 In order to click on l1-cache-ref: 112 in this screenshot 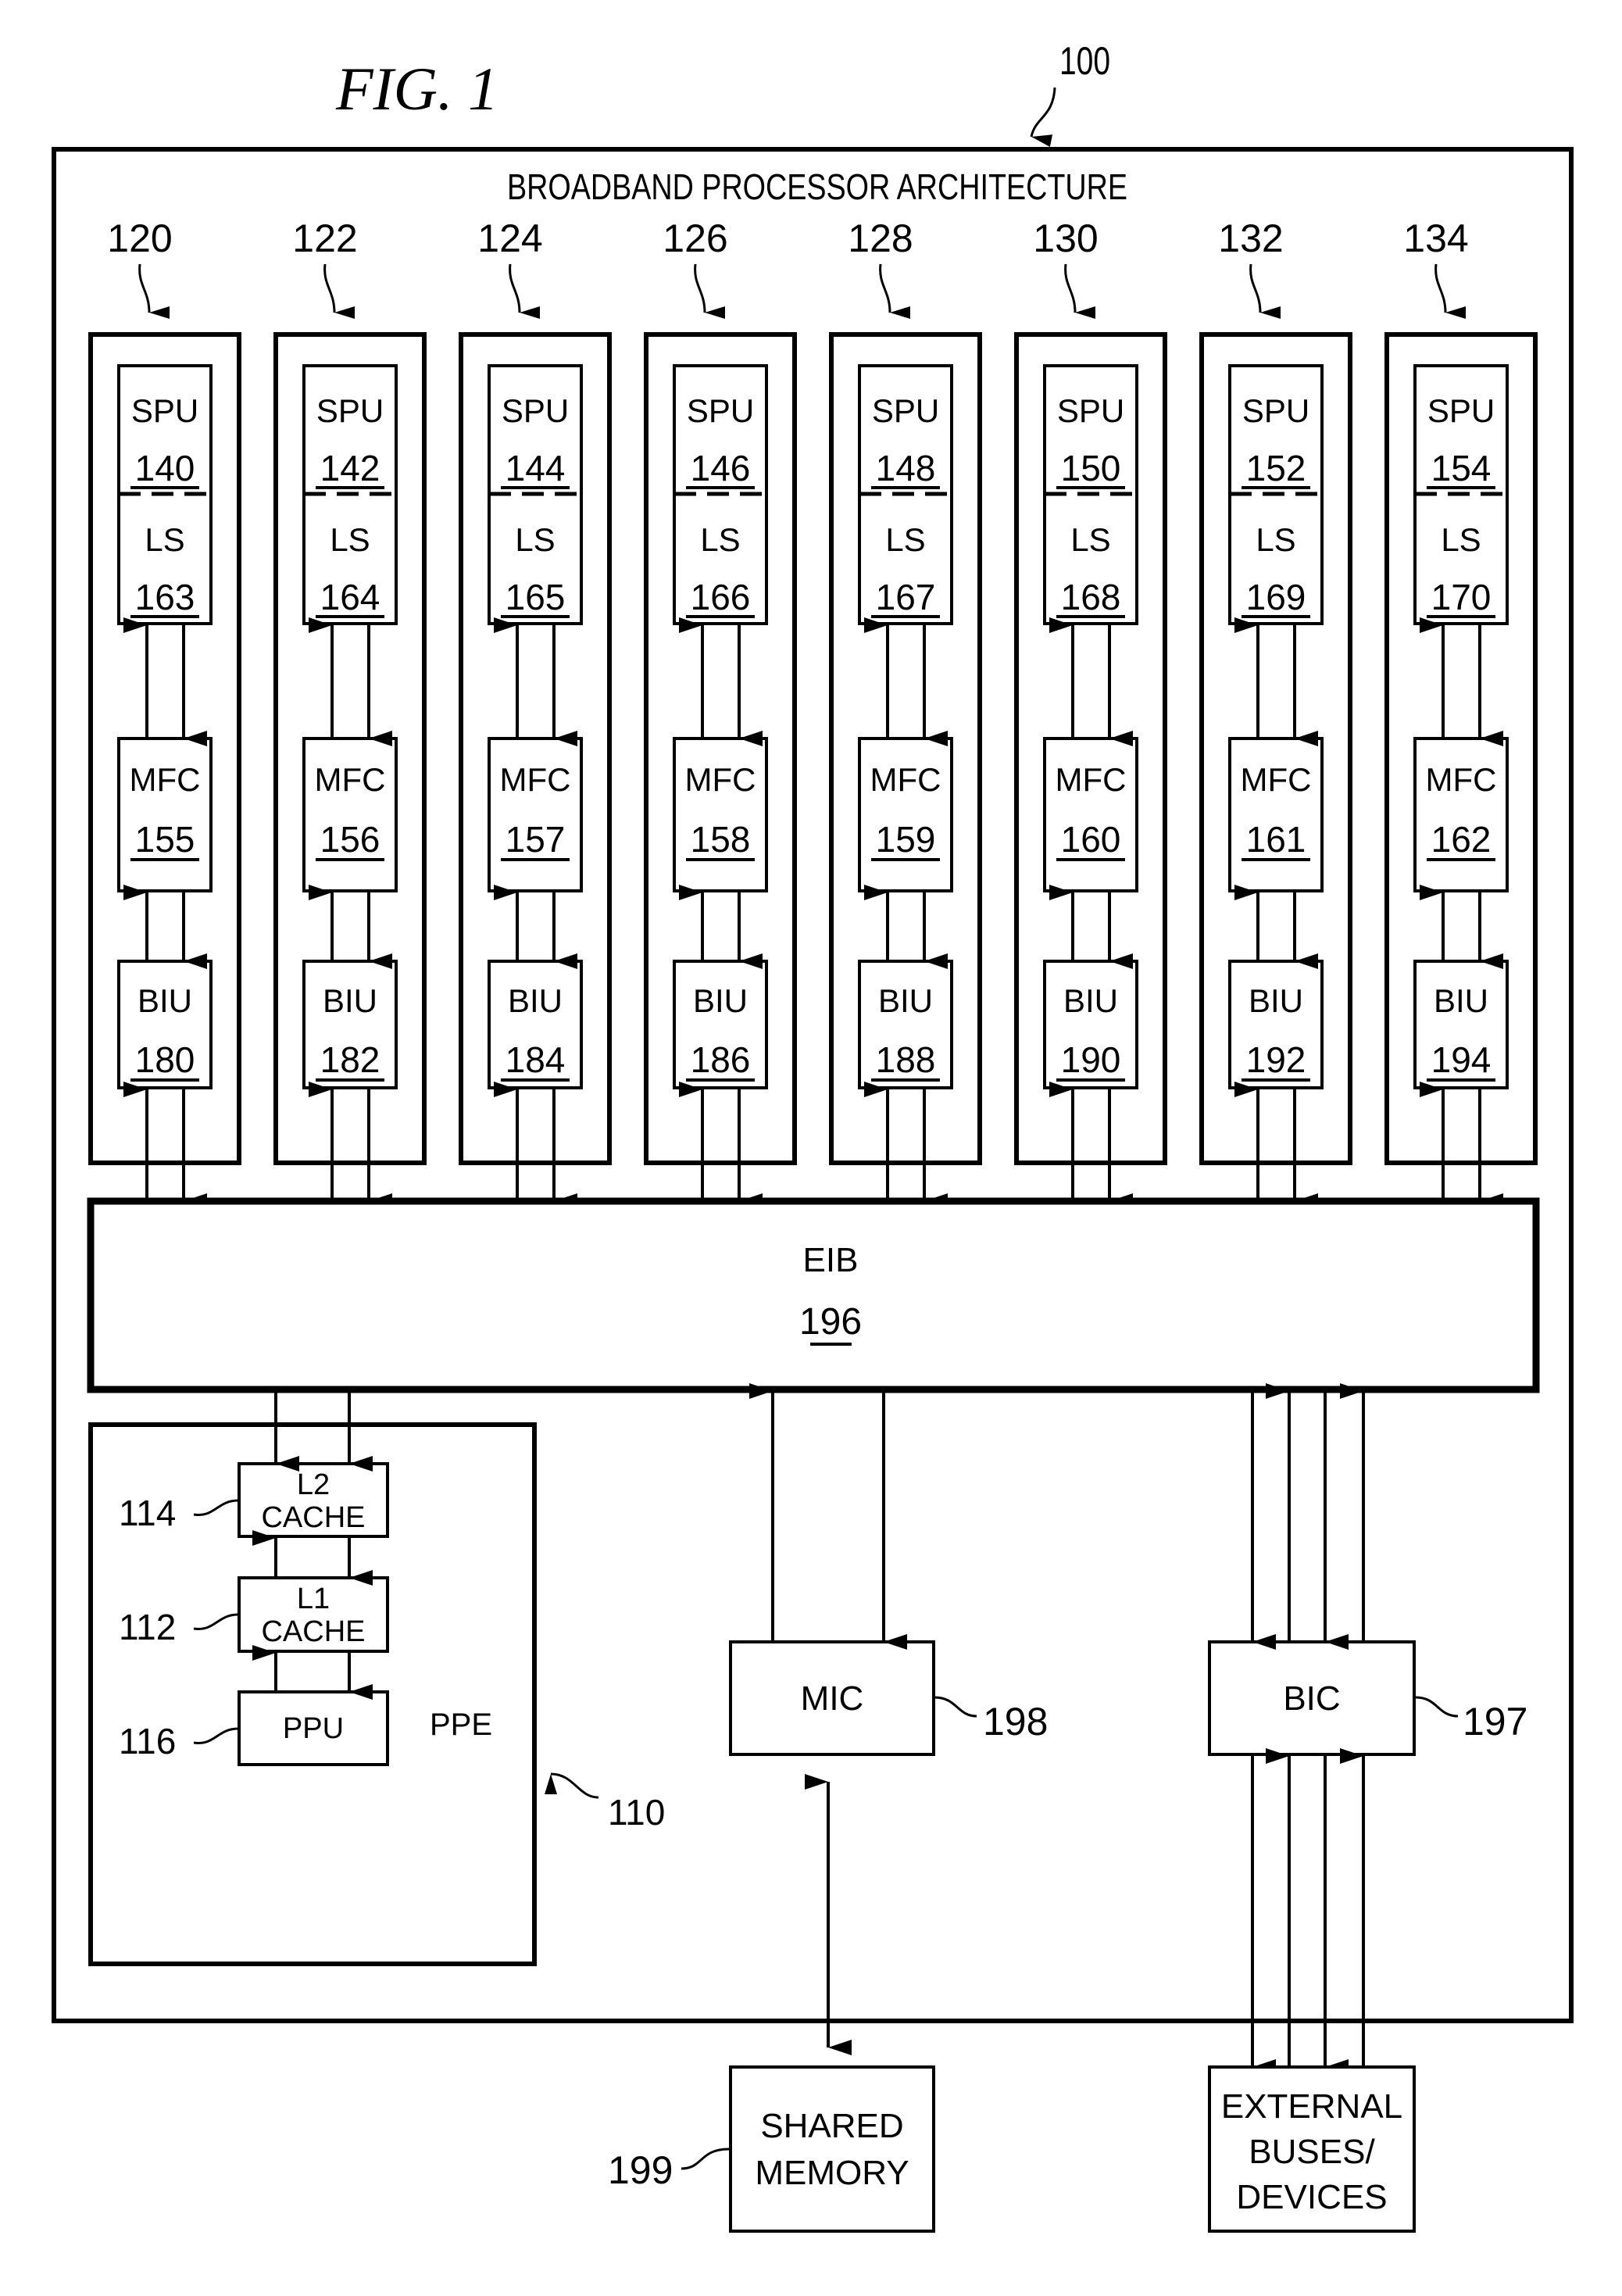, I will do `click(147, 1627)`.